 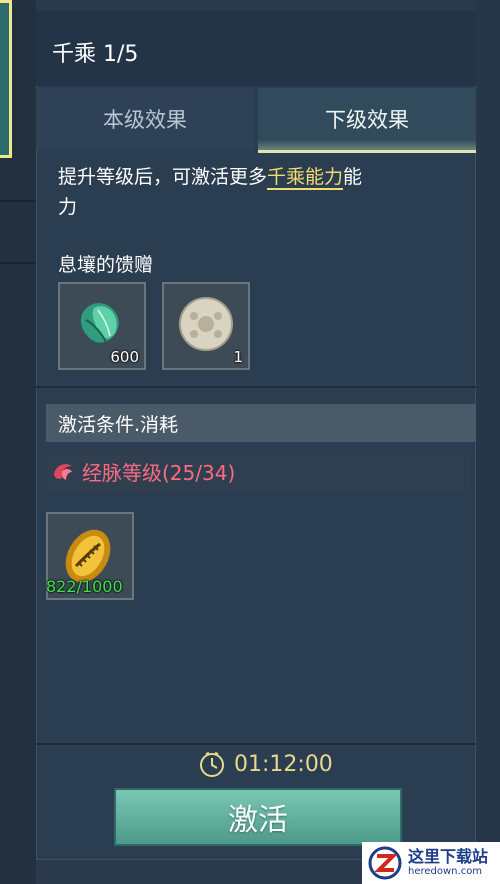 What do you see at coordinates (258, 817) in the screenshot?
I see `activate-button: 激活` at bounding box center [258, 817].